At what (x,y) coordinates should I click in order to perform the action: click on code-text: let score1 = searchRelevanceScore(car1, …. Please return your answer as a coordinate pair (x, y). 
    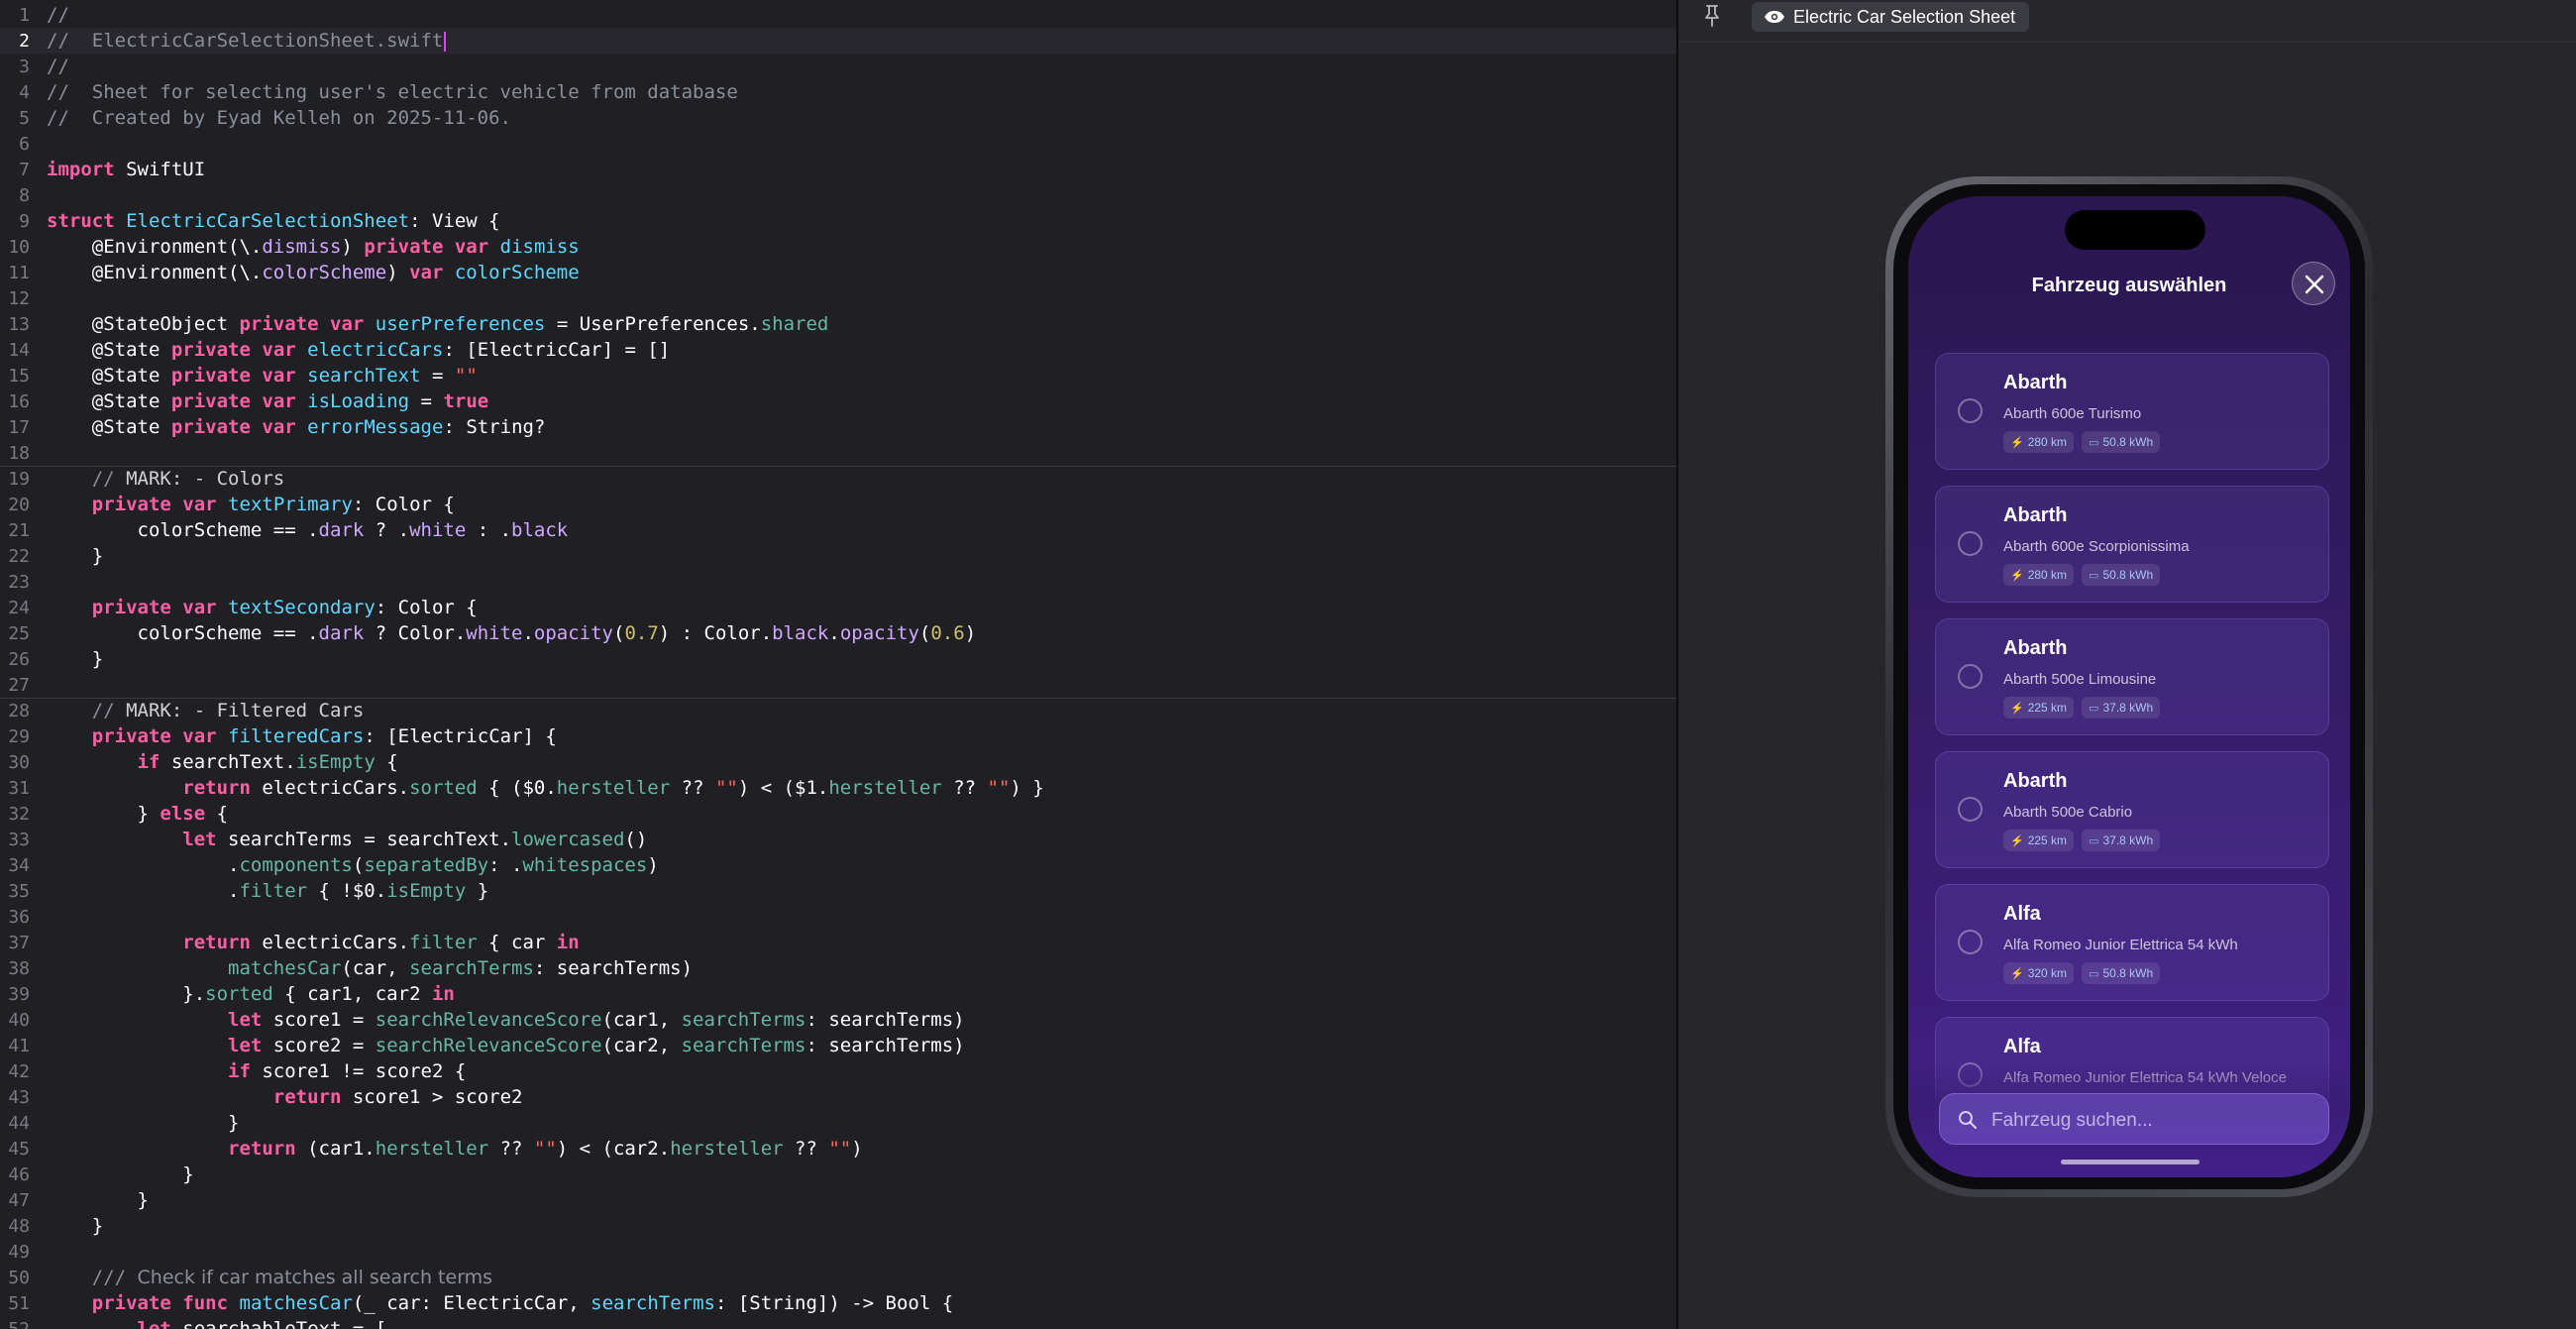
    Looking at the image, I should click on (506, 1020).